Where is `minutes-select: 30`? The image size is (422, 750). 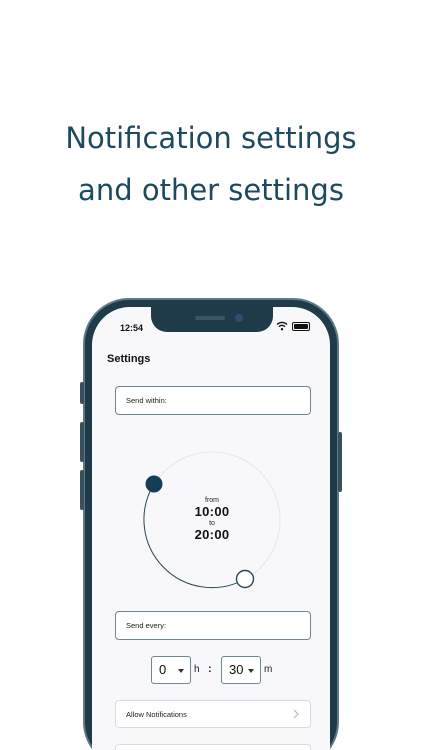 minutes-select: 30 is located at coordinates (241, 670).